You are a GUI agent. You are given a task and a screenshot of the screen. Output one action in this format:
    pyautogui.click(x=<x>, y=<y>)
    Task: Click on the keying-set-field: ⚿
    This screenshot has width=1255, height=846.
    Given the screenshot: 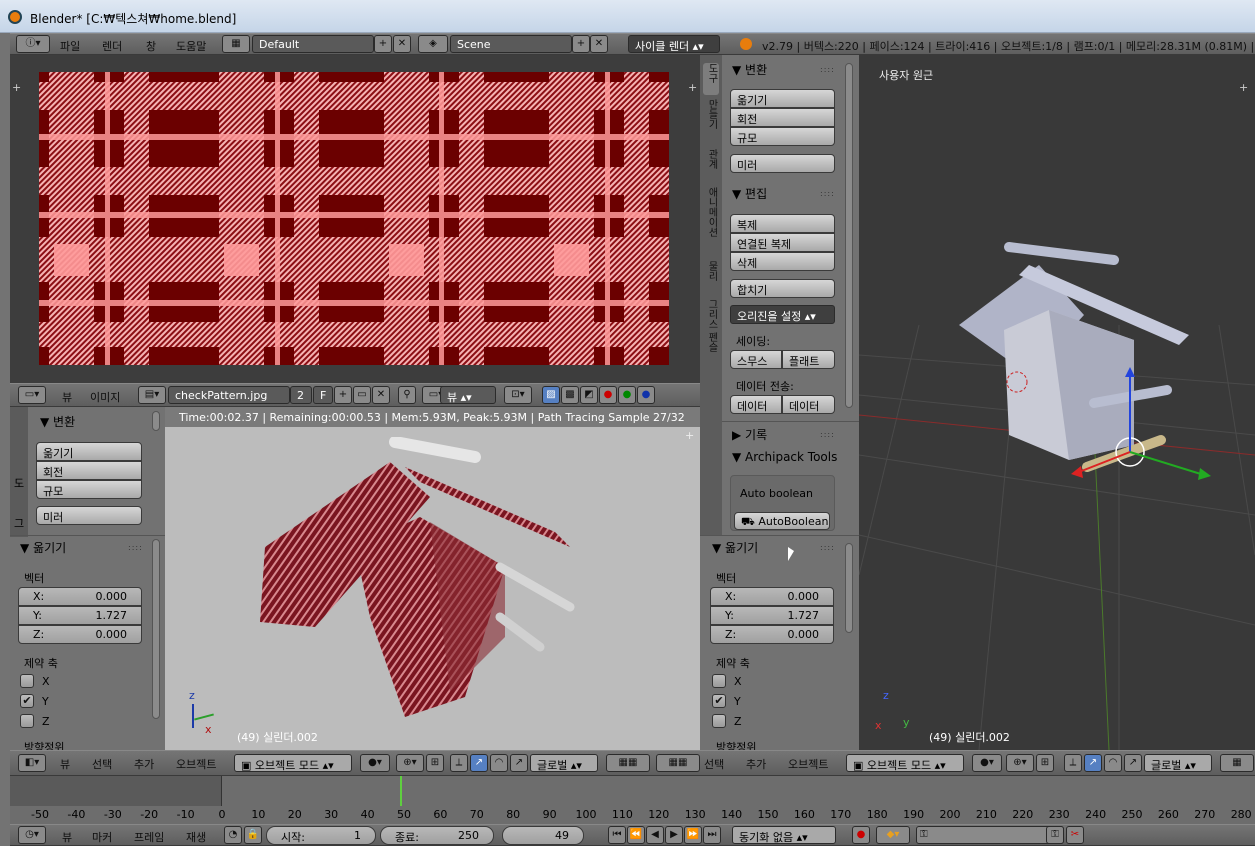 What is the action you would take?
    pyautogui.click(x=990, y=835)
    